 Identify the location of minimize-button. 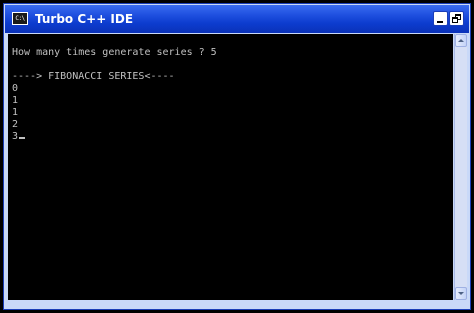
(440, 18).